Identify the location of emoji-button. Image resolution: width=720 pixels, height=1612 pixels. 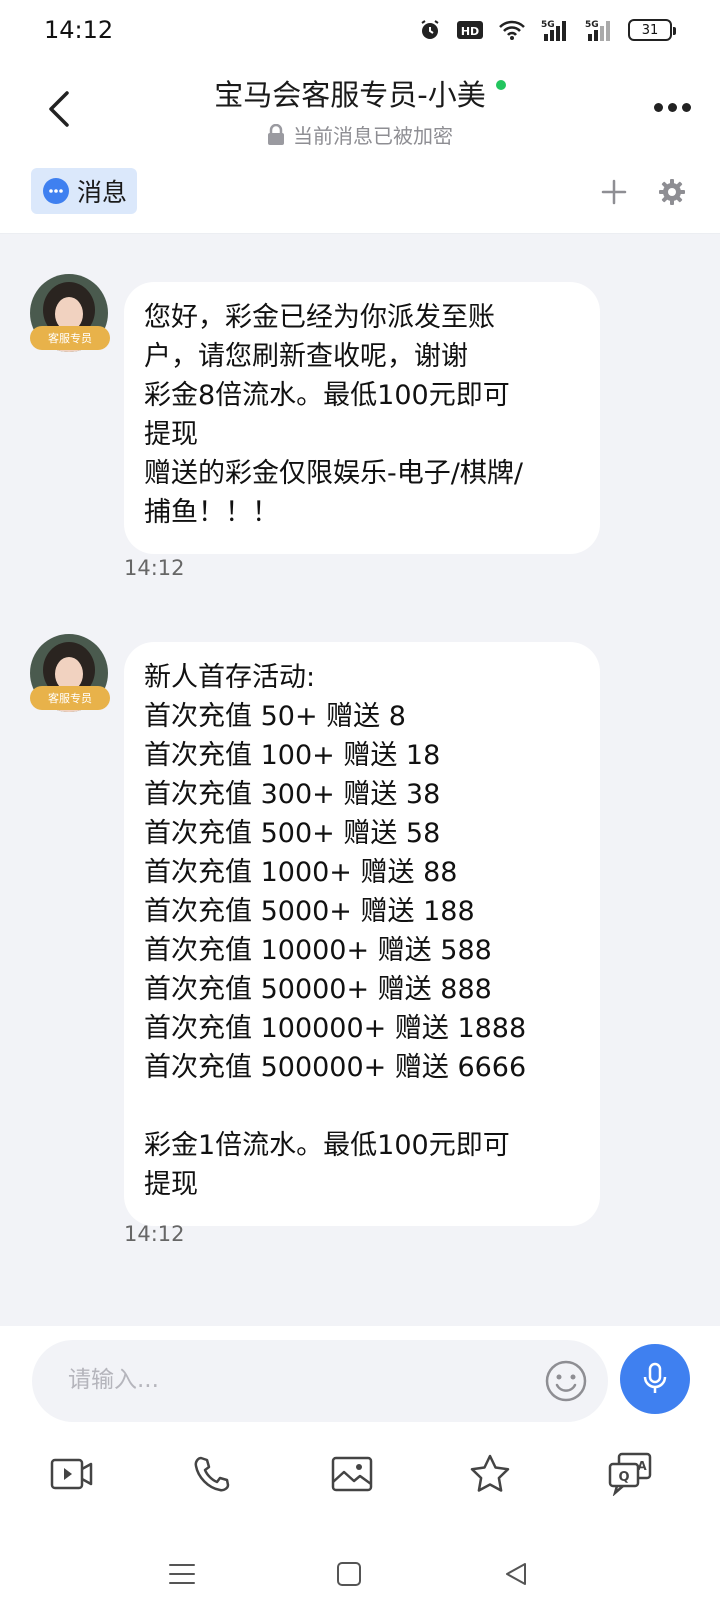
(566, 1381).